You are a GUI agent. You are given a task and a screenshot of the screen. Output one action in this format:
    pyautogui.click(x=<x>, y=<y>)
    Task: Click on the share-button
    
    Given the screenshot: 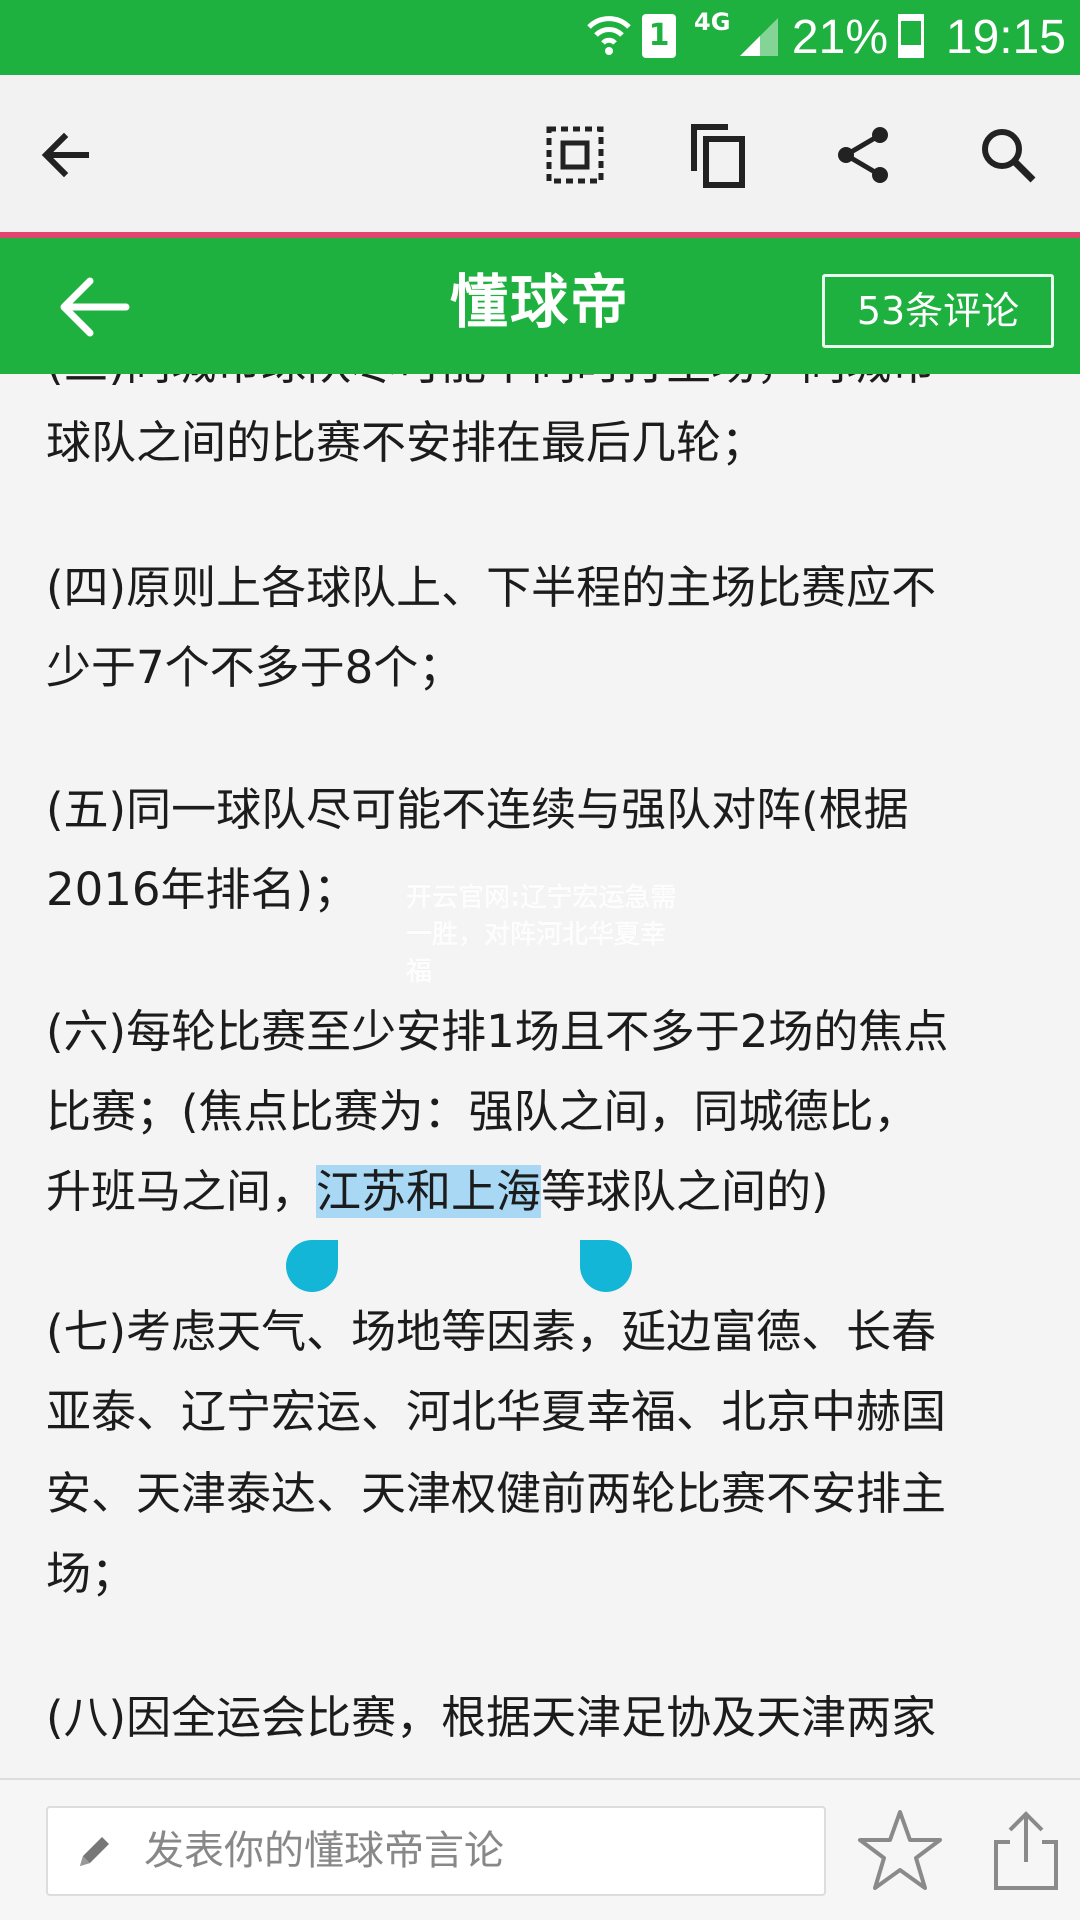 What is the action you would take?
    pyautogui.click(x=864, y=155)
    